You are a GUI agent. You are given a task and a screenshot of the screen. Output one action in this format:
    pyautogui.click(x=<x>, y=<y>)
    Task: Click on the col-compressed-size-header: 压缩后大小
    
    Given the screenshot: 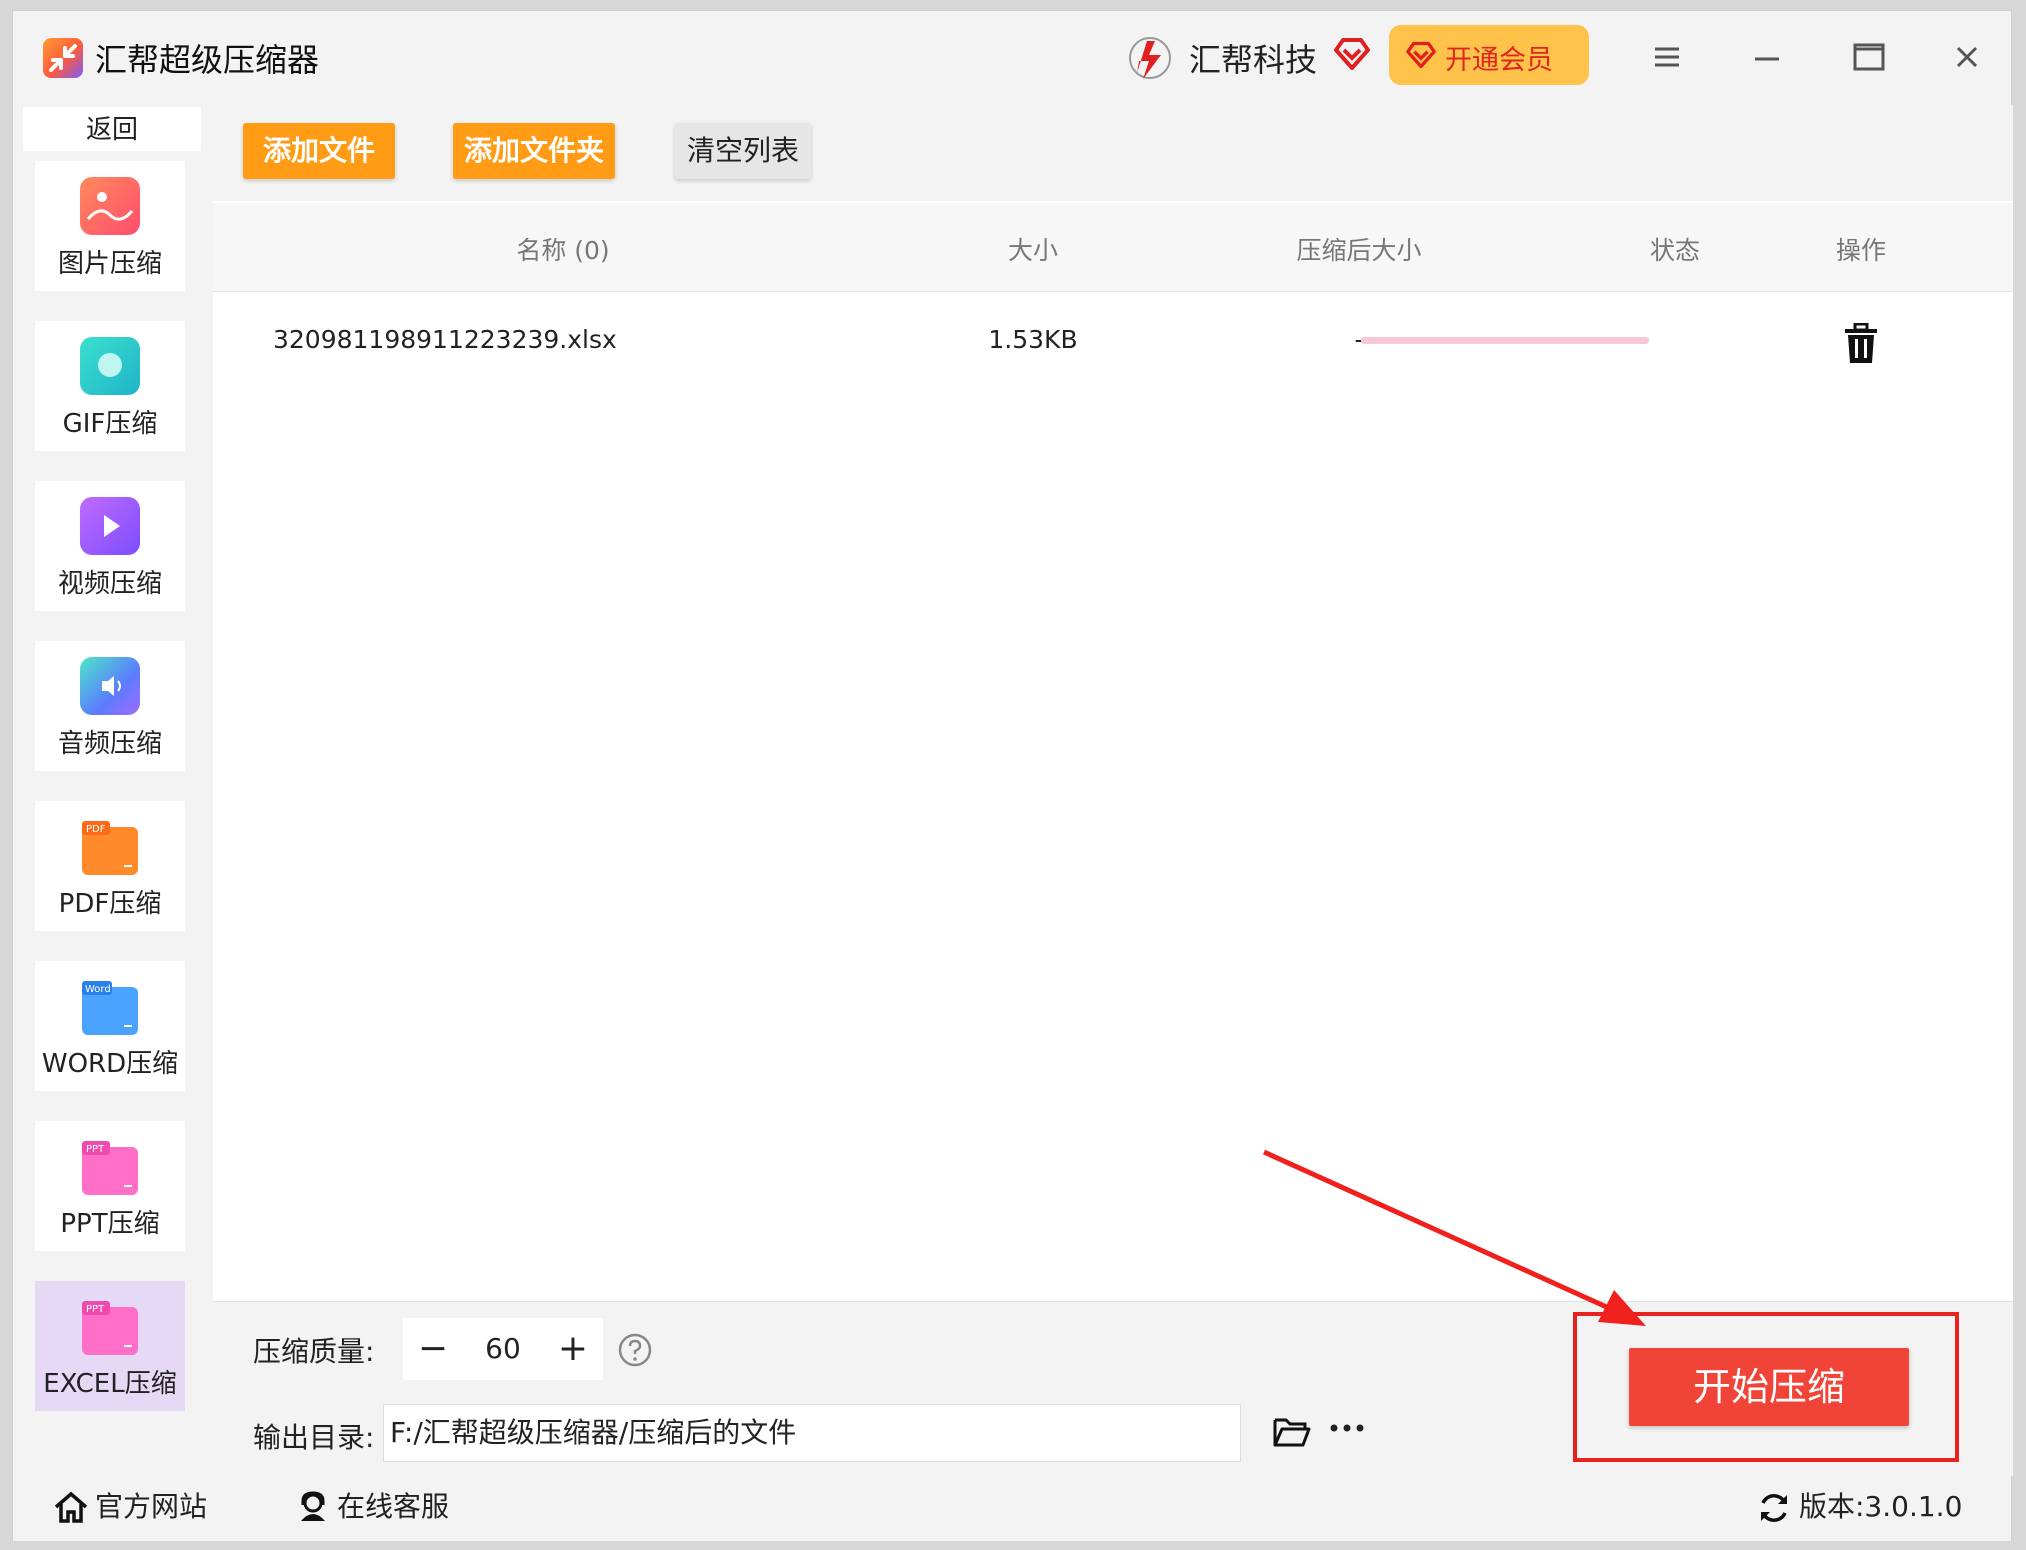 What is the action you would take?
    pyautogui.click(x=1359, y=250)
    